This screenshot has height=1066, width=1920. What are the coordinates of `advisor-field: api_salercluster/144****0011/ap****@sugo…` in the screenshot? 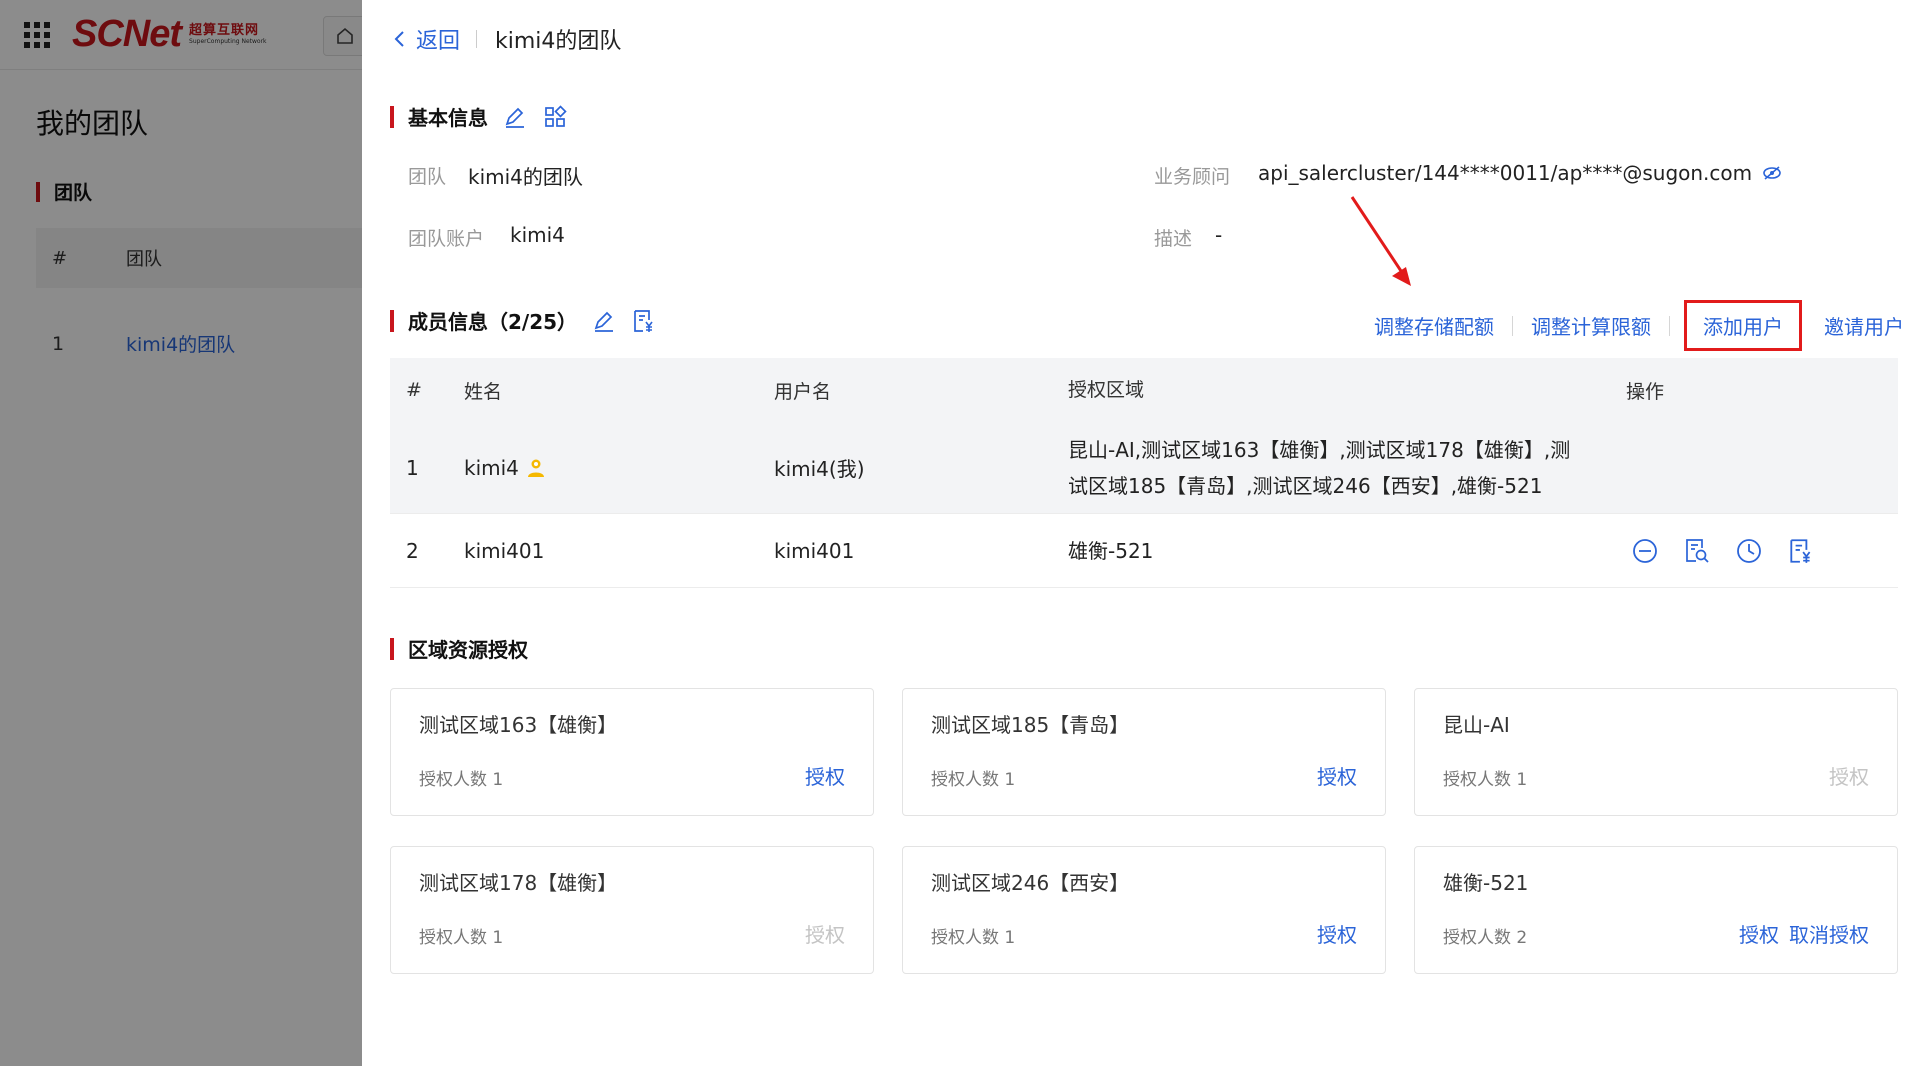 It's located at (1520, 173).